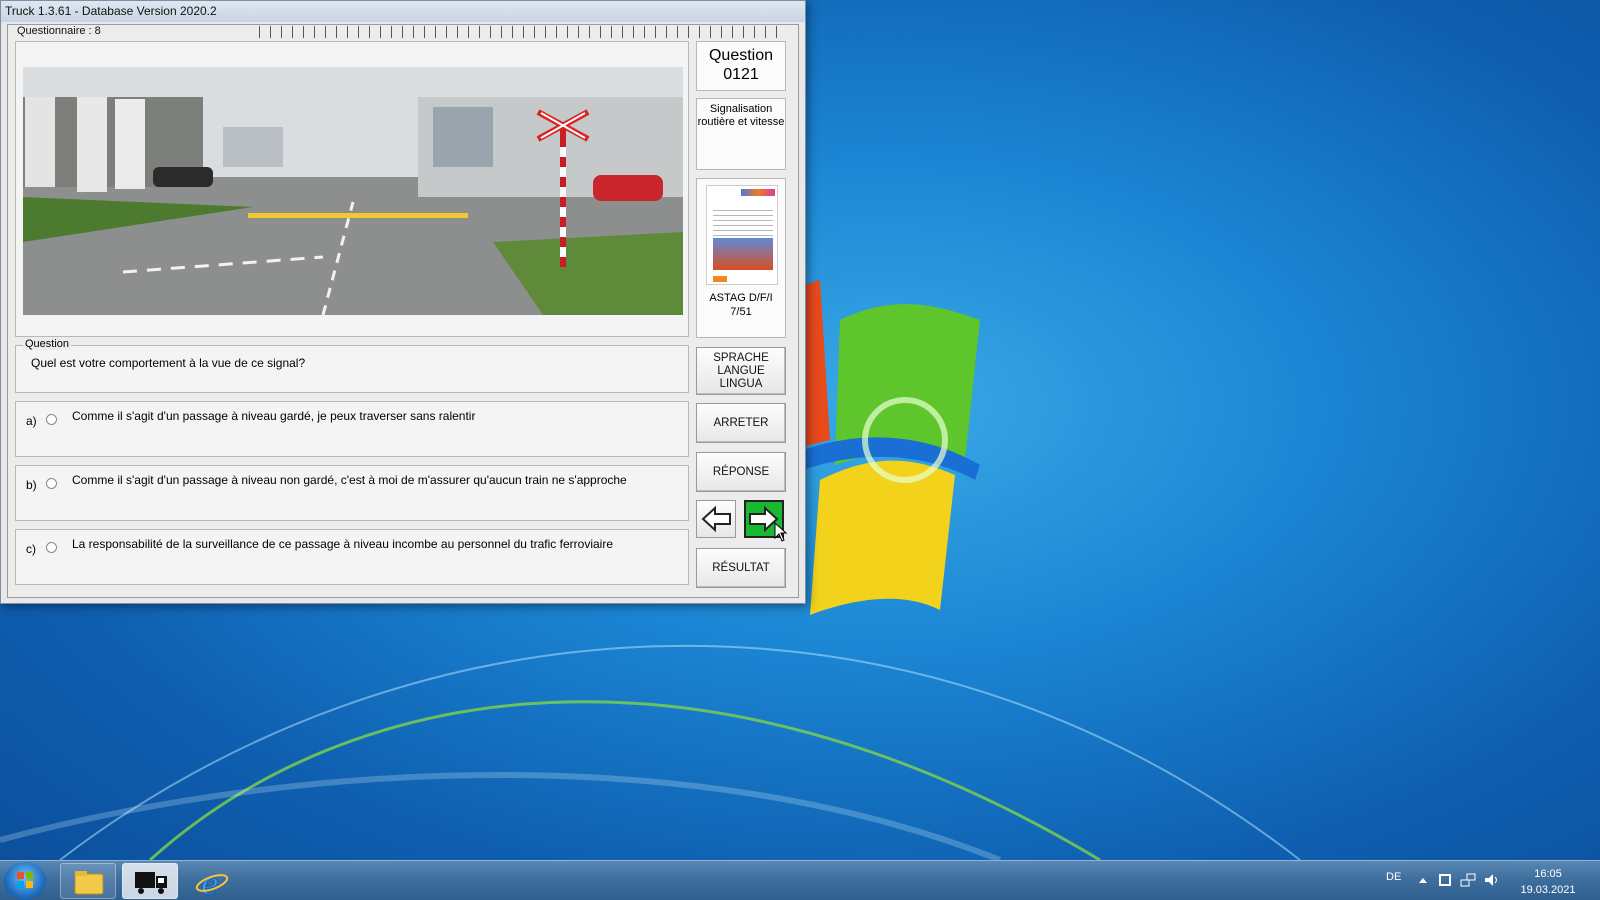 The height and width of the screenshot is (900, 1600). What do you see at coordinates (741, 423) in the screenshot?
I see `stop-button: ARRETER` at bounding box center [741, 423].